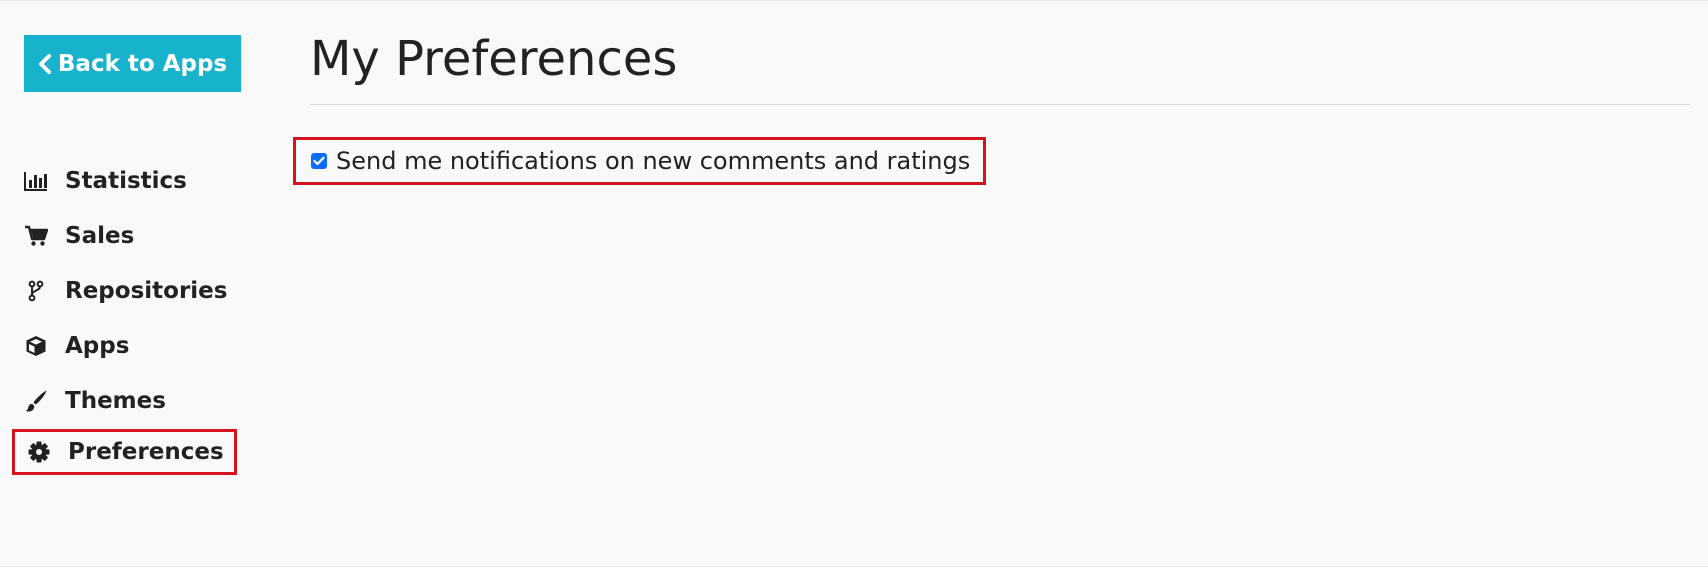  Describe the element at coordinates (44, 63) in the screenshot. I see `chevron-left-icon` at that location.